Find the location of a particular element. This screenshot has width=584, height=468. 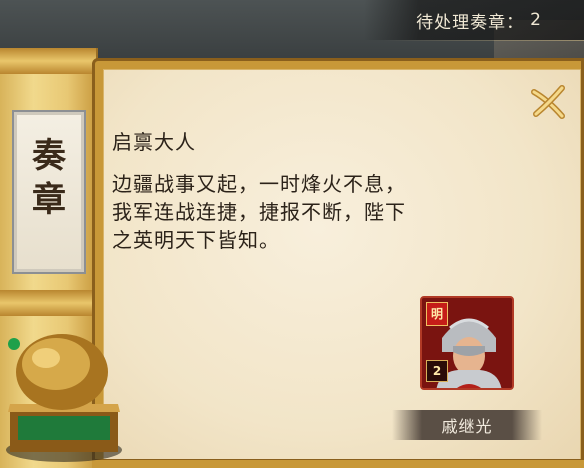

memorial-greeting: 启禀大人 is located at coordinates (154, 142).